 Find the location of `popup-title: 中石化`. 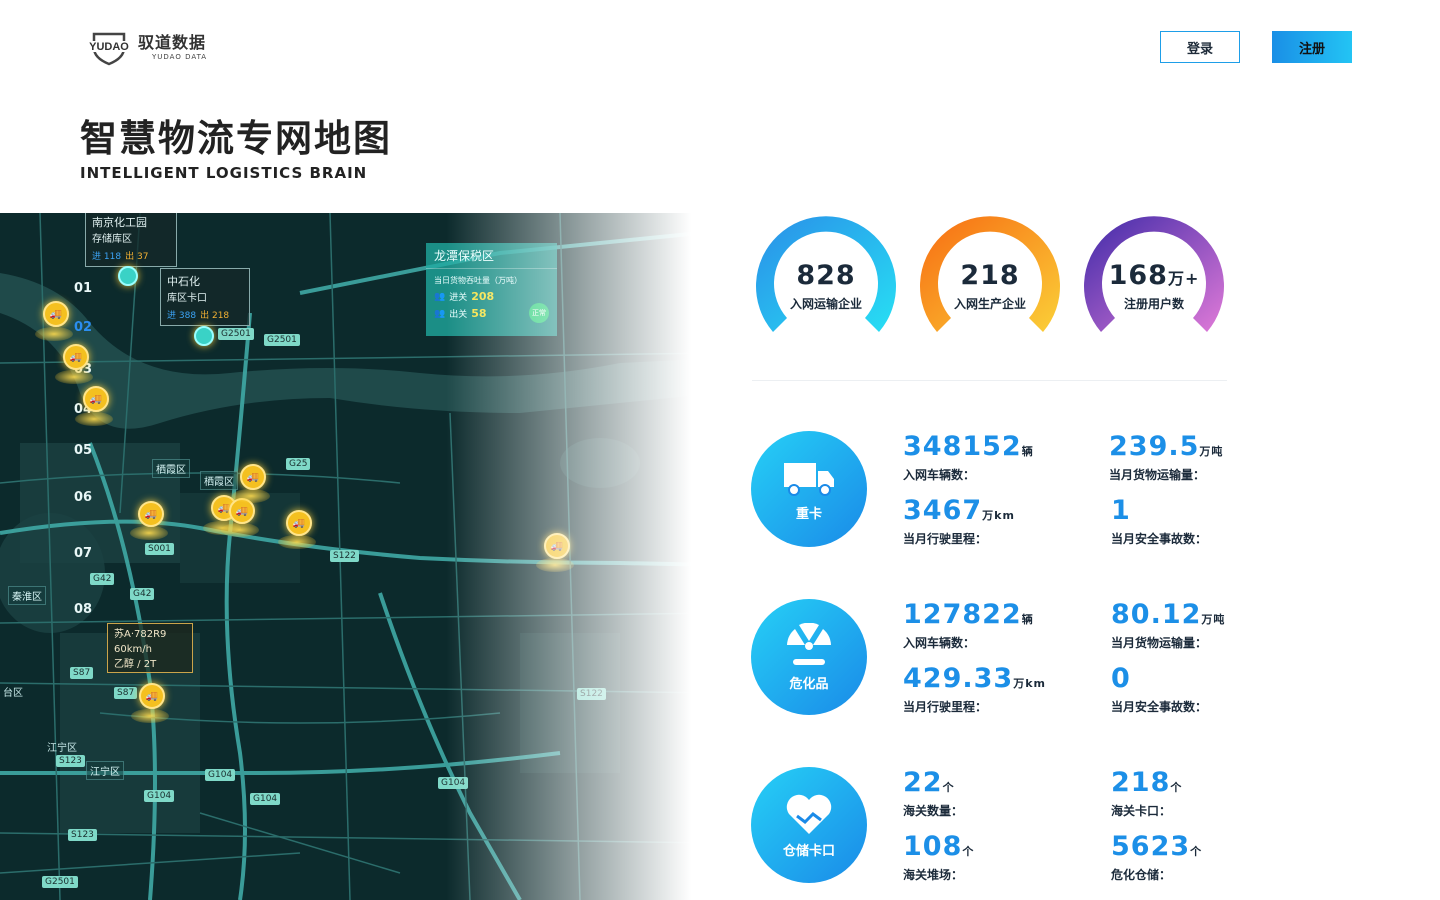

popup-title: 中石化 is located at coordinates (183, 281).